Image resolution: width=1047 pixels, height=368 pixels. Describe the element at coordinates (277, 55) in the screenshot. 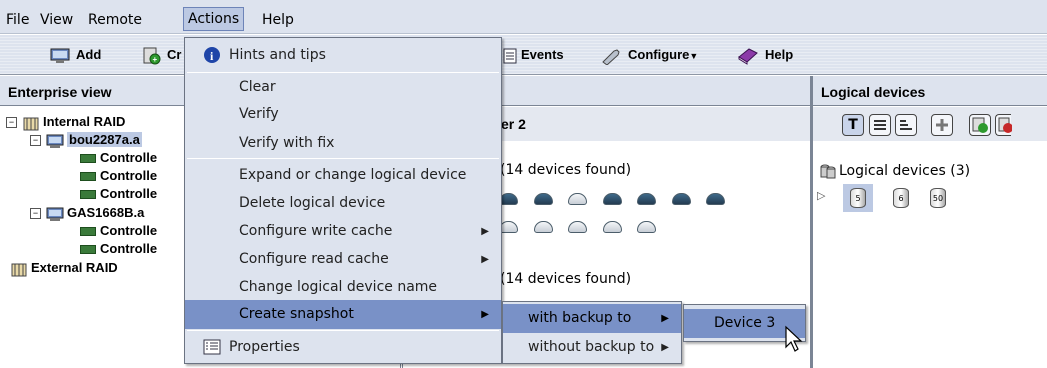

I see `menu-item-label: Hints and tips` at that location.